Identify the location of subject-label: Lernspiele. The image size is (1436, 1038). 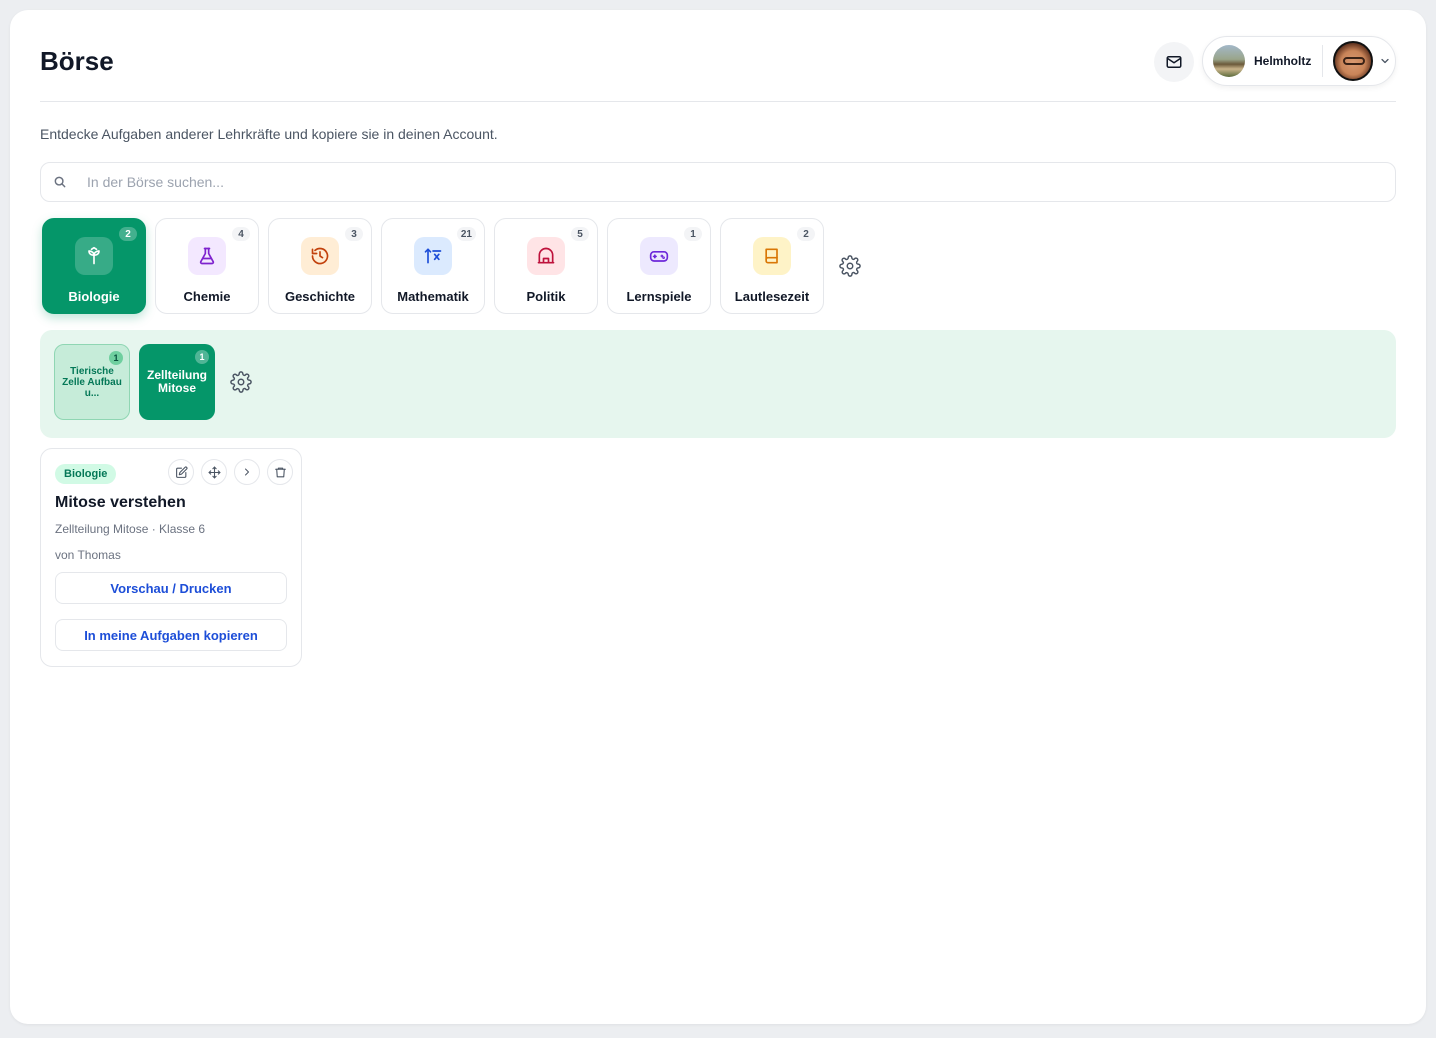
(659, 296).